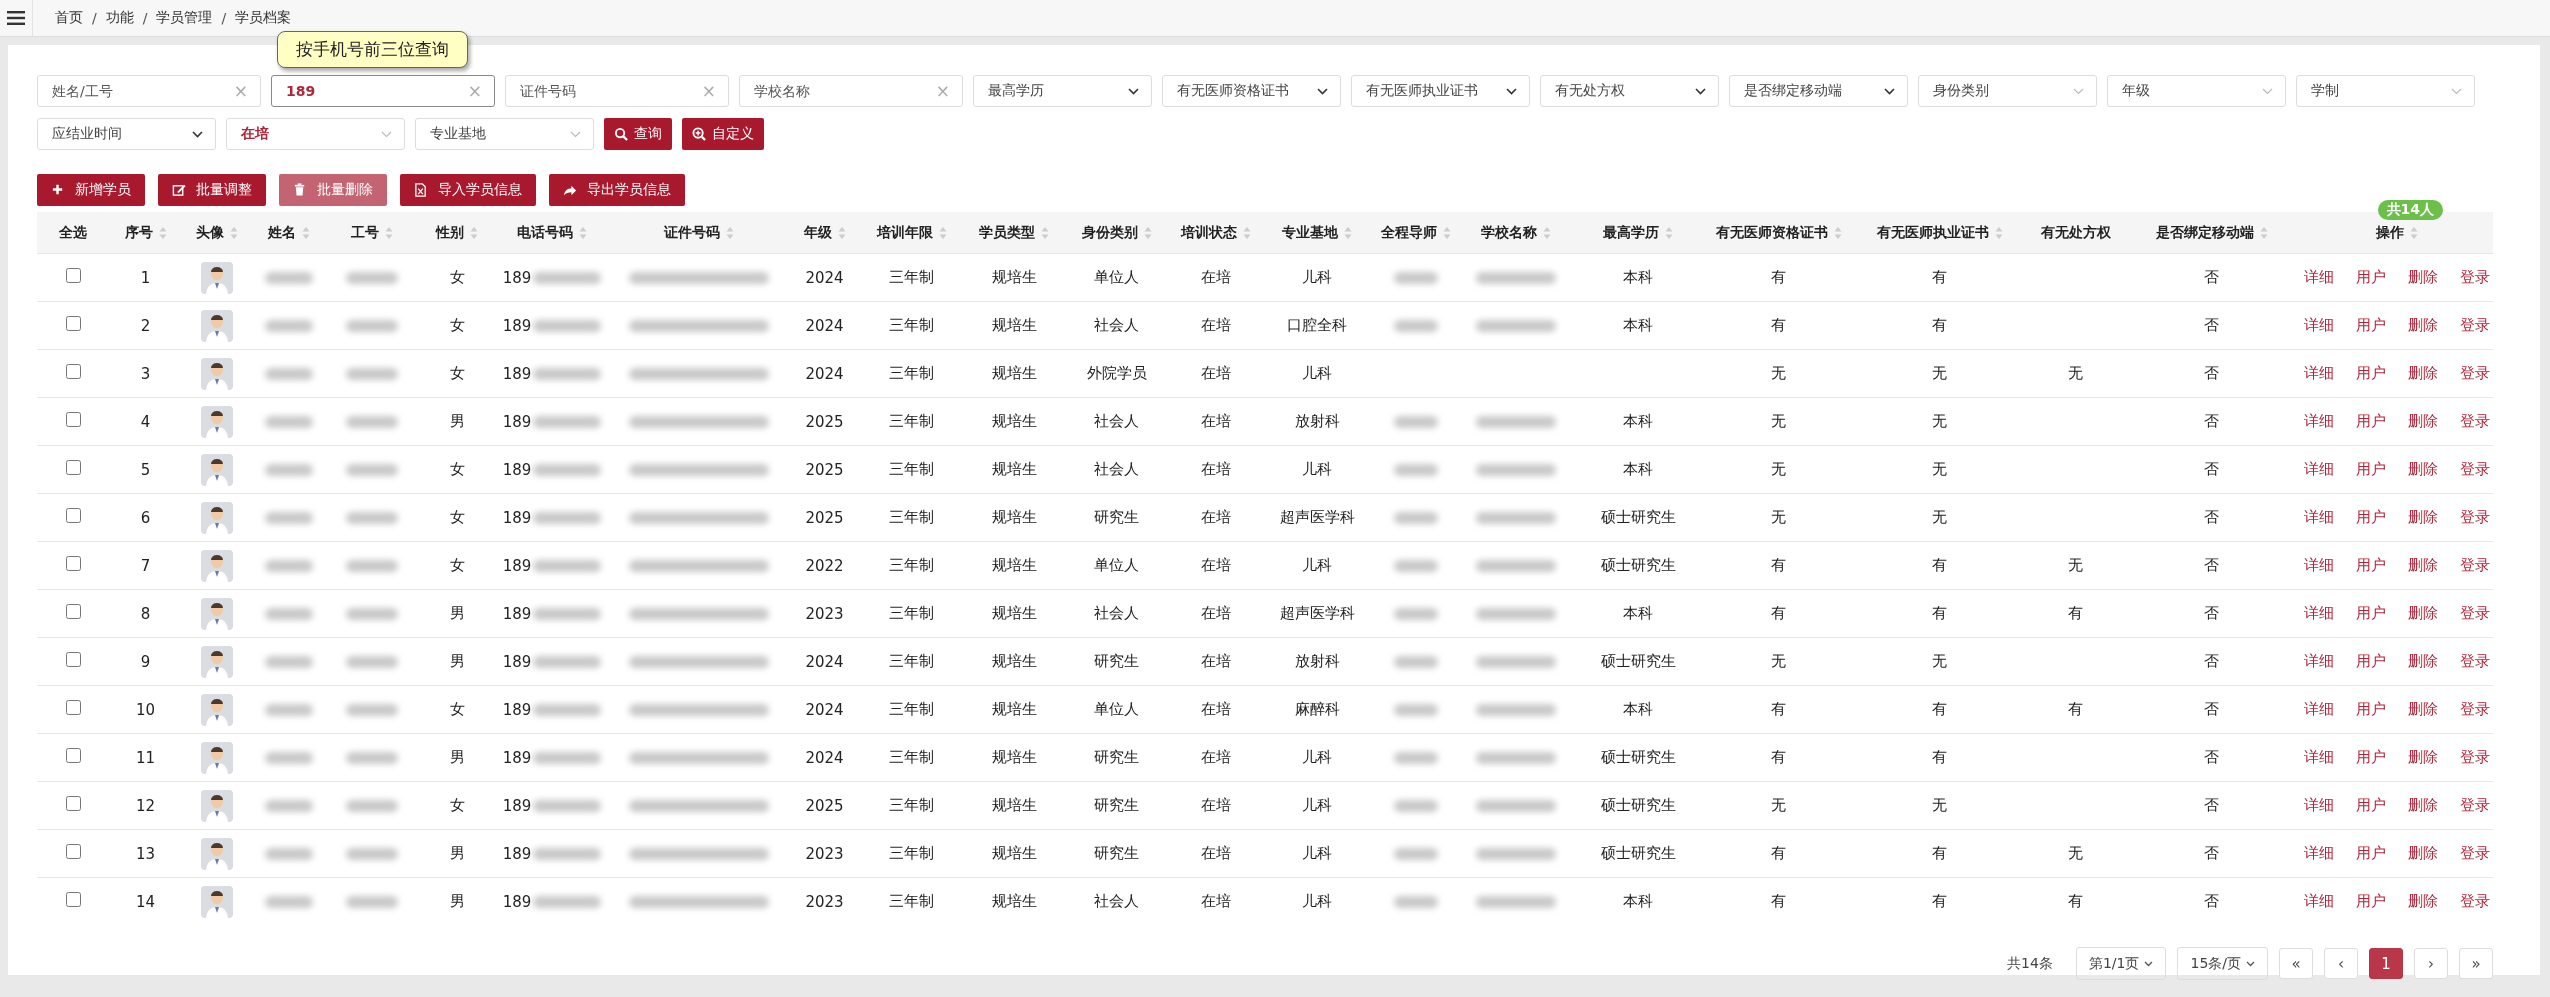 This screenshot has width=2550, height=997. Describe the element at coordinates (1818, 91) in the screenshot. I see `select-field: 是否绑定移动端` at that location.